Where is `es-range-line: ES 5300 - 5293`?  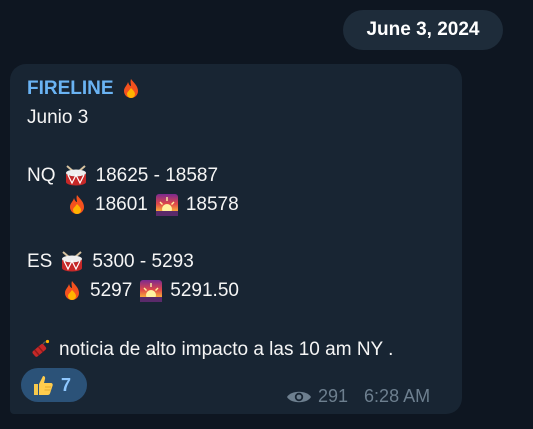
es-range-line: ES 5300 - 5293 is located at coordinates (110, 262).